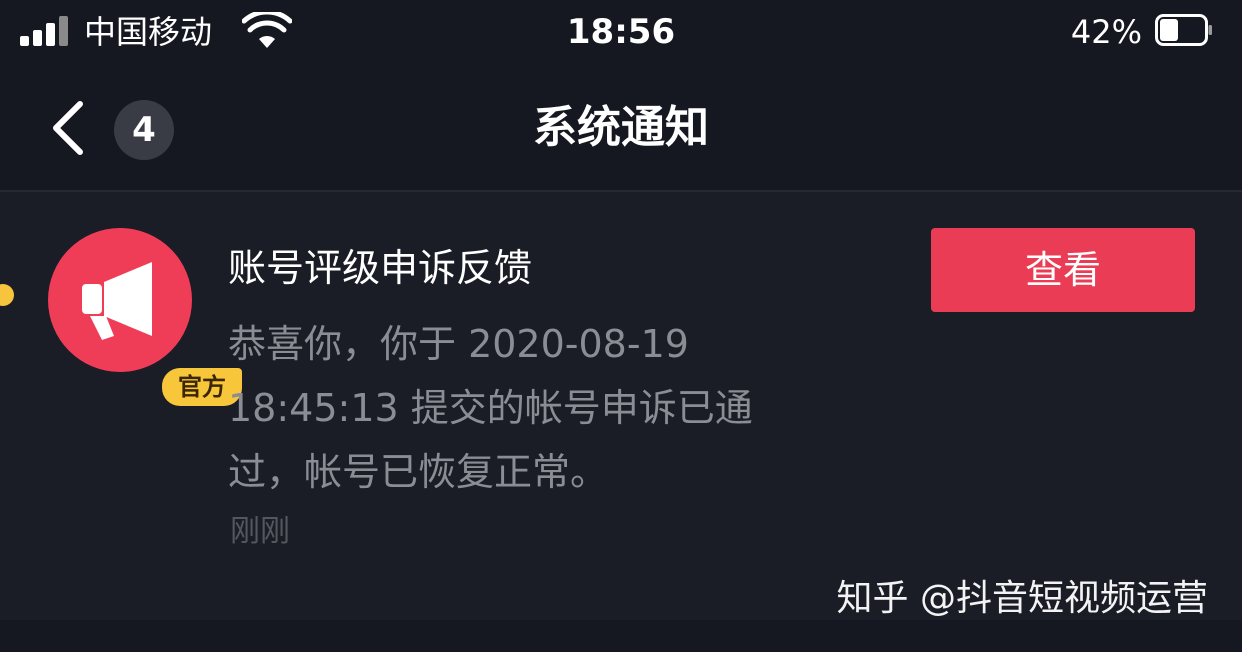  What do you see at coordinates (1183, 30) in the screenshot?
I see `battery-icon` at bounding box center [1183, 30].